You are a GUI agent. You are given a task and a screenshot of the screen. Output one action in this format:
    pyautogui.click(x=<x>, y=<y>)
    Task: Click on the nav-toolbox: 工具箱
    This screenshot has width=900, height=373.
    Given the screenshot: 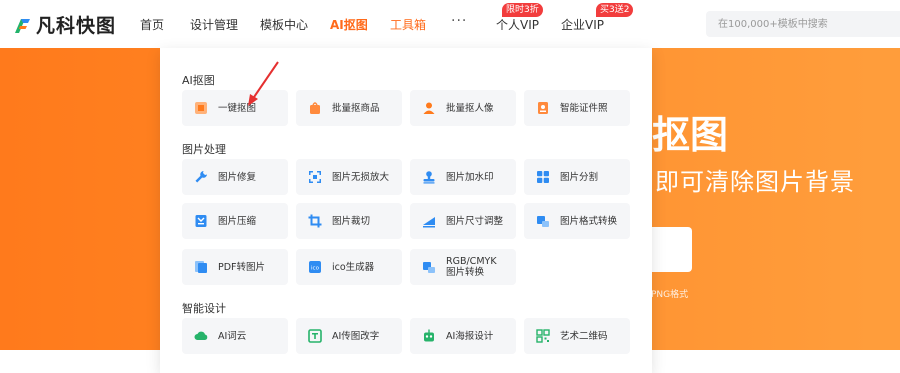 What is the action you would take?
    pyautogui.click(x=408, y=24)
    